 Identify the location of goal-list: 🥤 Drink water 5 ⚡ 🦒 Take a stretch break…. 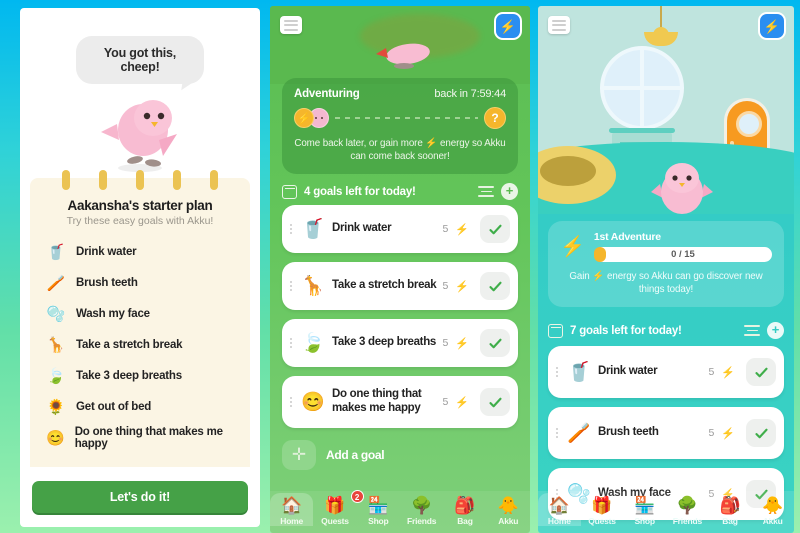
(400, 316).